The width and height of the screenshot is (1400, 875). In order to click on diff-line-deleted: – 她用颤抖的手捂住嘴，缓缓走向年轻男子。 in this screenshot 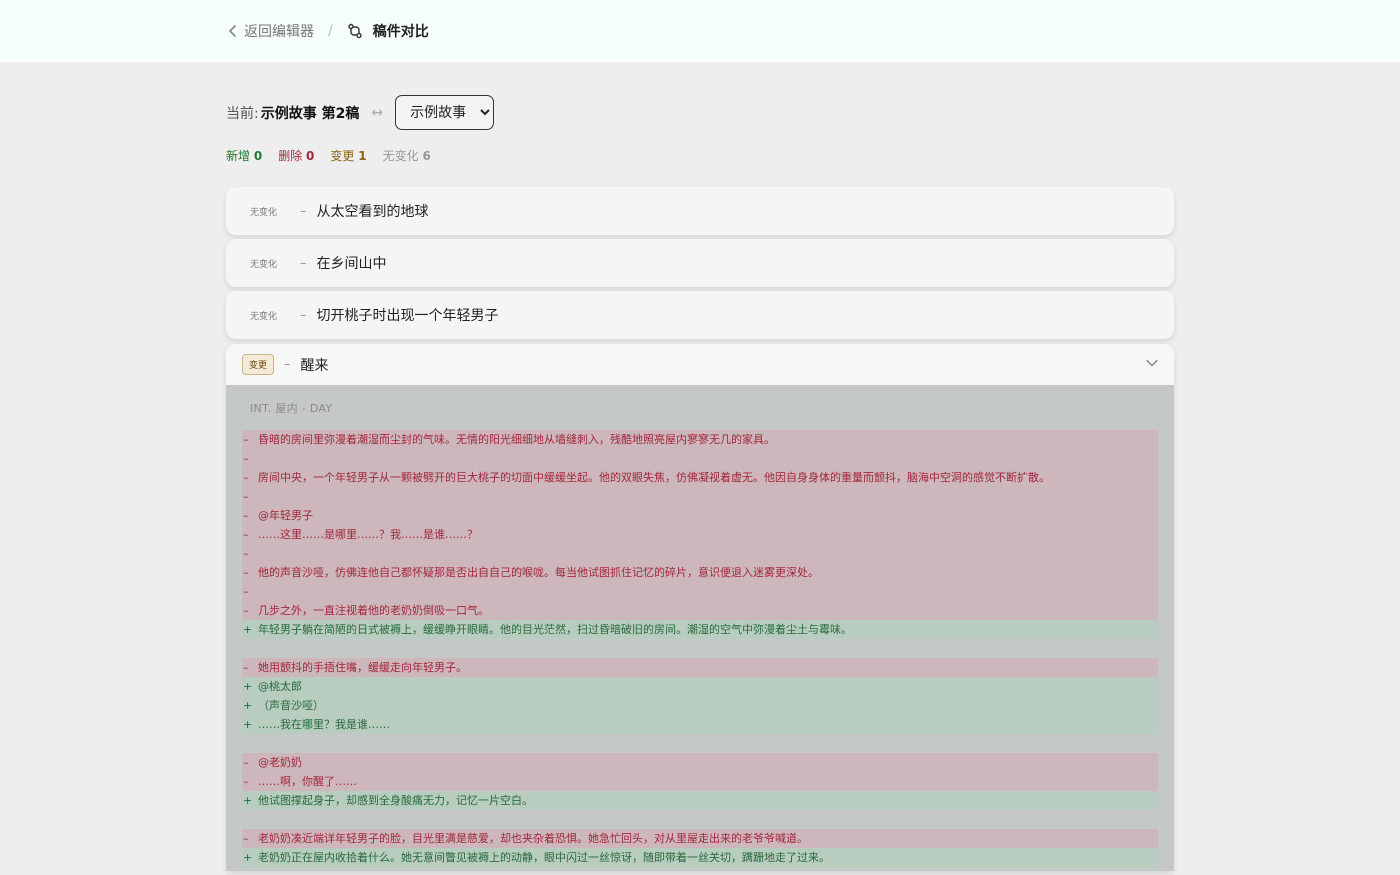, I will do `click(700, 667)`.